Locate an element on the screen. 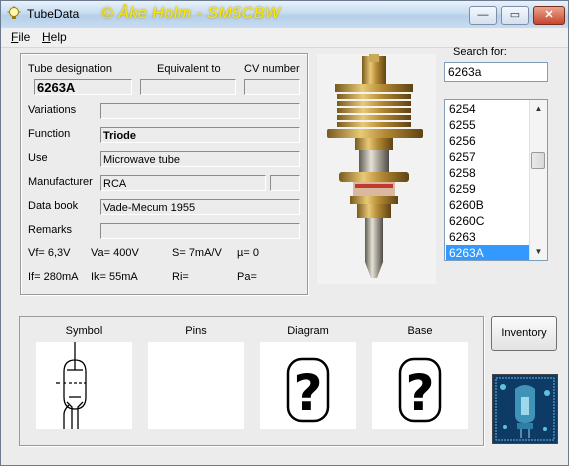 Image resolution: width=569 pixels, height=466 pixels. remarks-field is located at coordinates (200, 231).